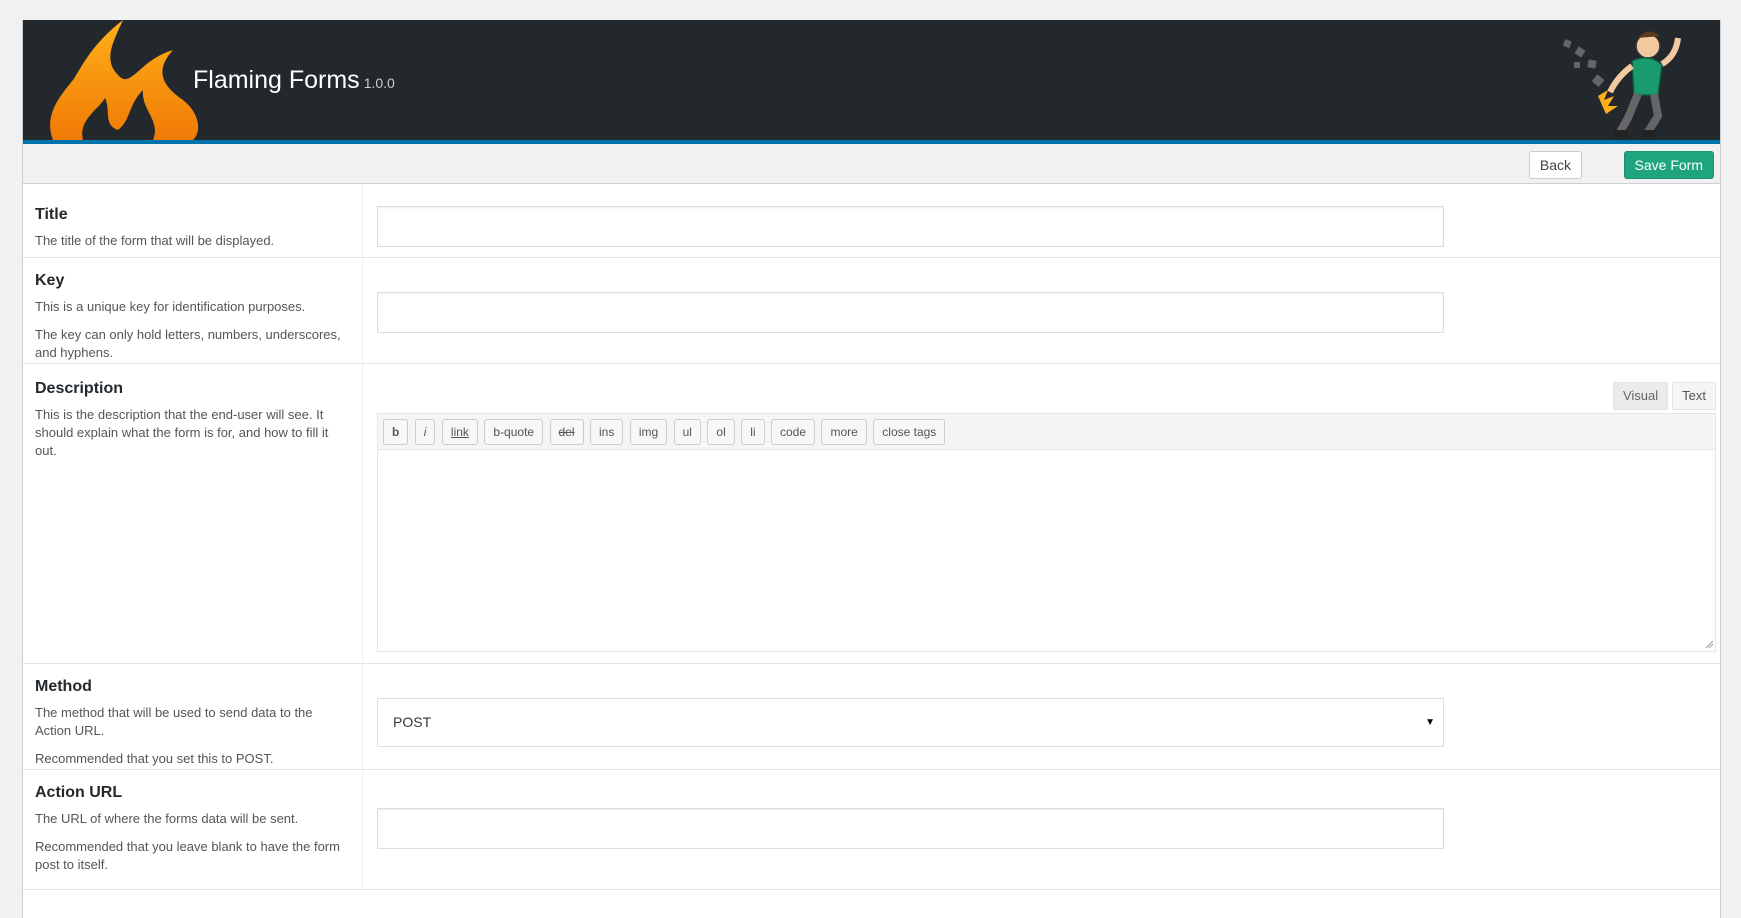 The height and width of the screenshot is (918, 1741). I want to click on title-label: Title, so click(51, 214).